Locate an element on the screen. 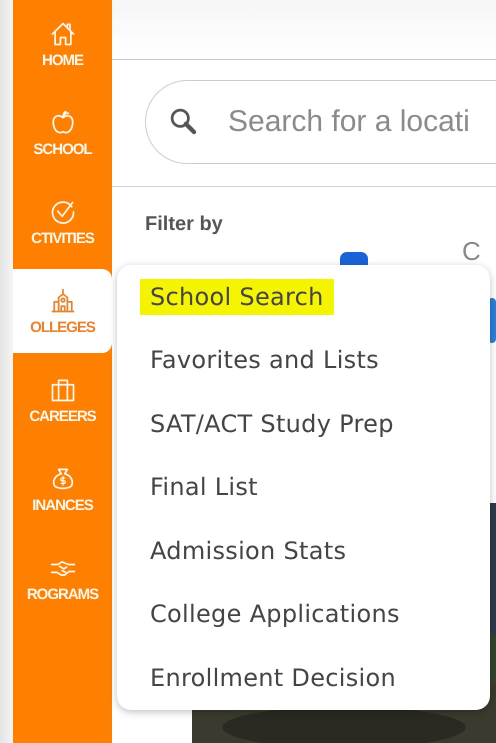  nav-item: INANCES is located at coordinates (62, 489).